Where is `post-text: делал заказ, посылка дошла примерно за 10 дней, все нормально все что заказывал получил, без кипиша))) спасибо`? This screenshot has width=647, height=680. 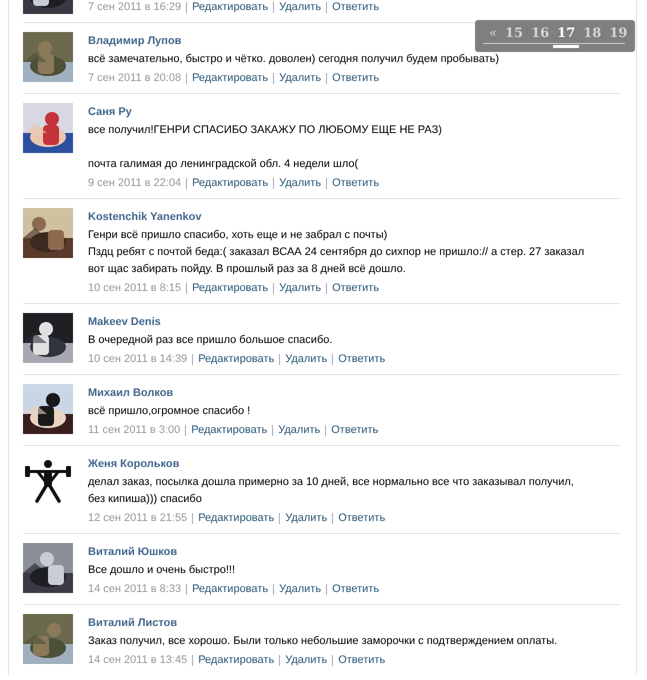 post-text: делал заказ, посылка дошла примерно за 10 дней, все нормально все что заказывал получил, без кипиша))) спасибо is located at coordinates (331, 491).